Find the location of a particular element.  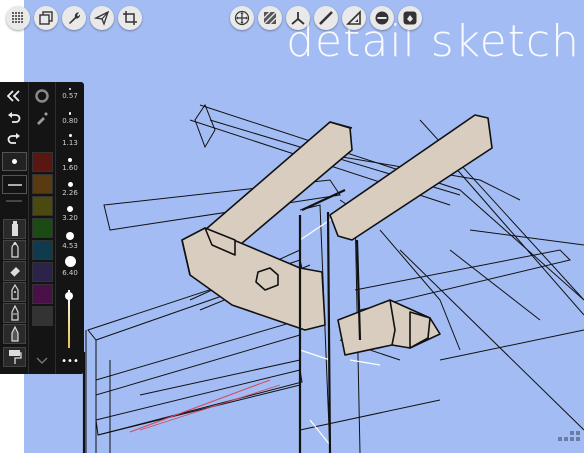

brush-icon is located at coordinates (14, 334).